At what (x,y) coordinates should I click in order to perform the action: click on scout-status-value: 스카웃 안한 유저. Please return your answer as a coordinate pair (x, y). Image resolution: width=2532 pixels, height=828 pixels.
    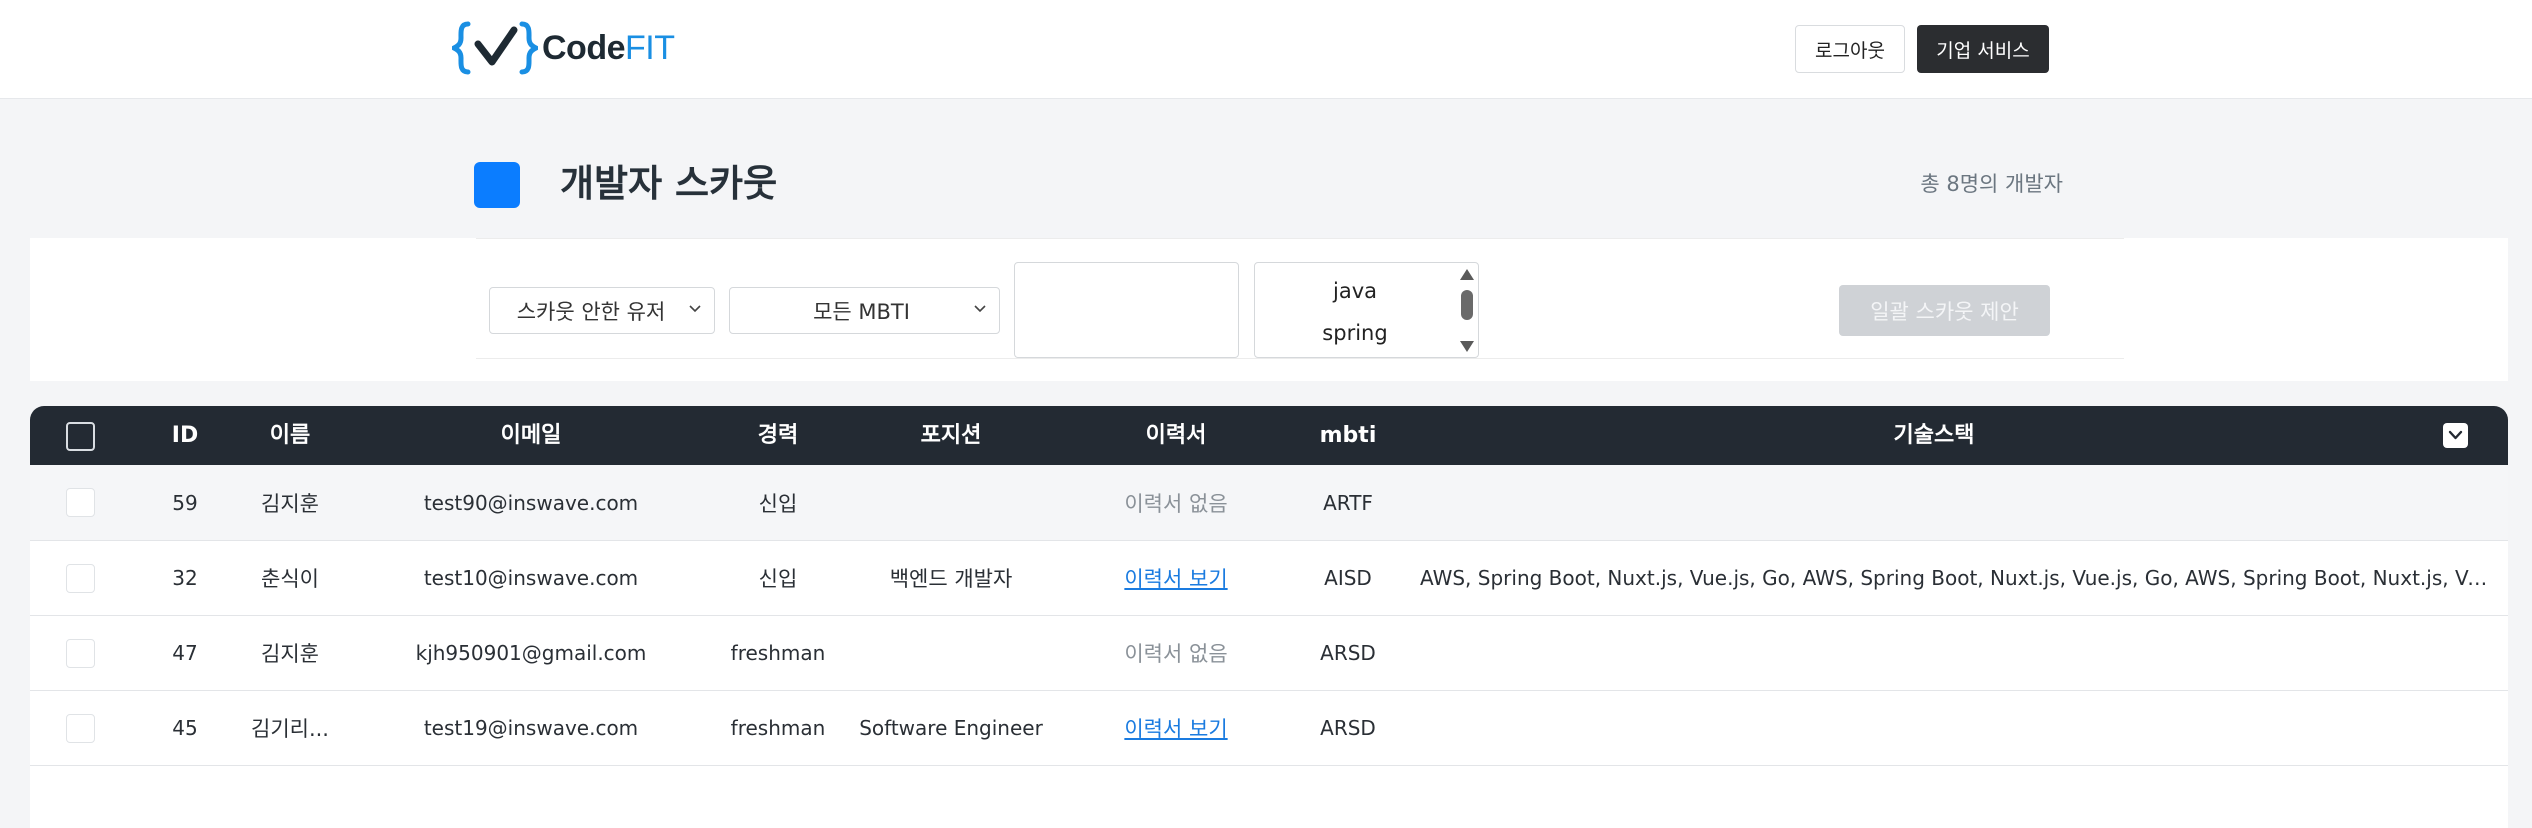
    Looking at the image, I should click on (591, 311).